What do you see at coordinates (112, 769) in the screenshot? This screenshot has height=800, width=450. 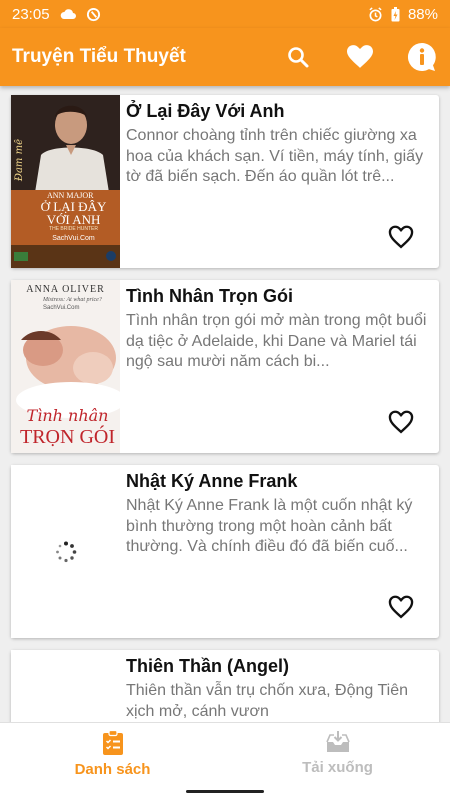 I see `nav-label-list: Danh sách` at bounding box center [112, 769].